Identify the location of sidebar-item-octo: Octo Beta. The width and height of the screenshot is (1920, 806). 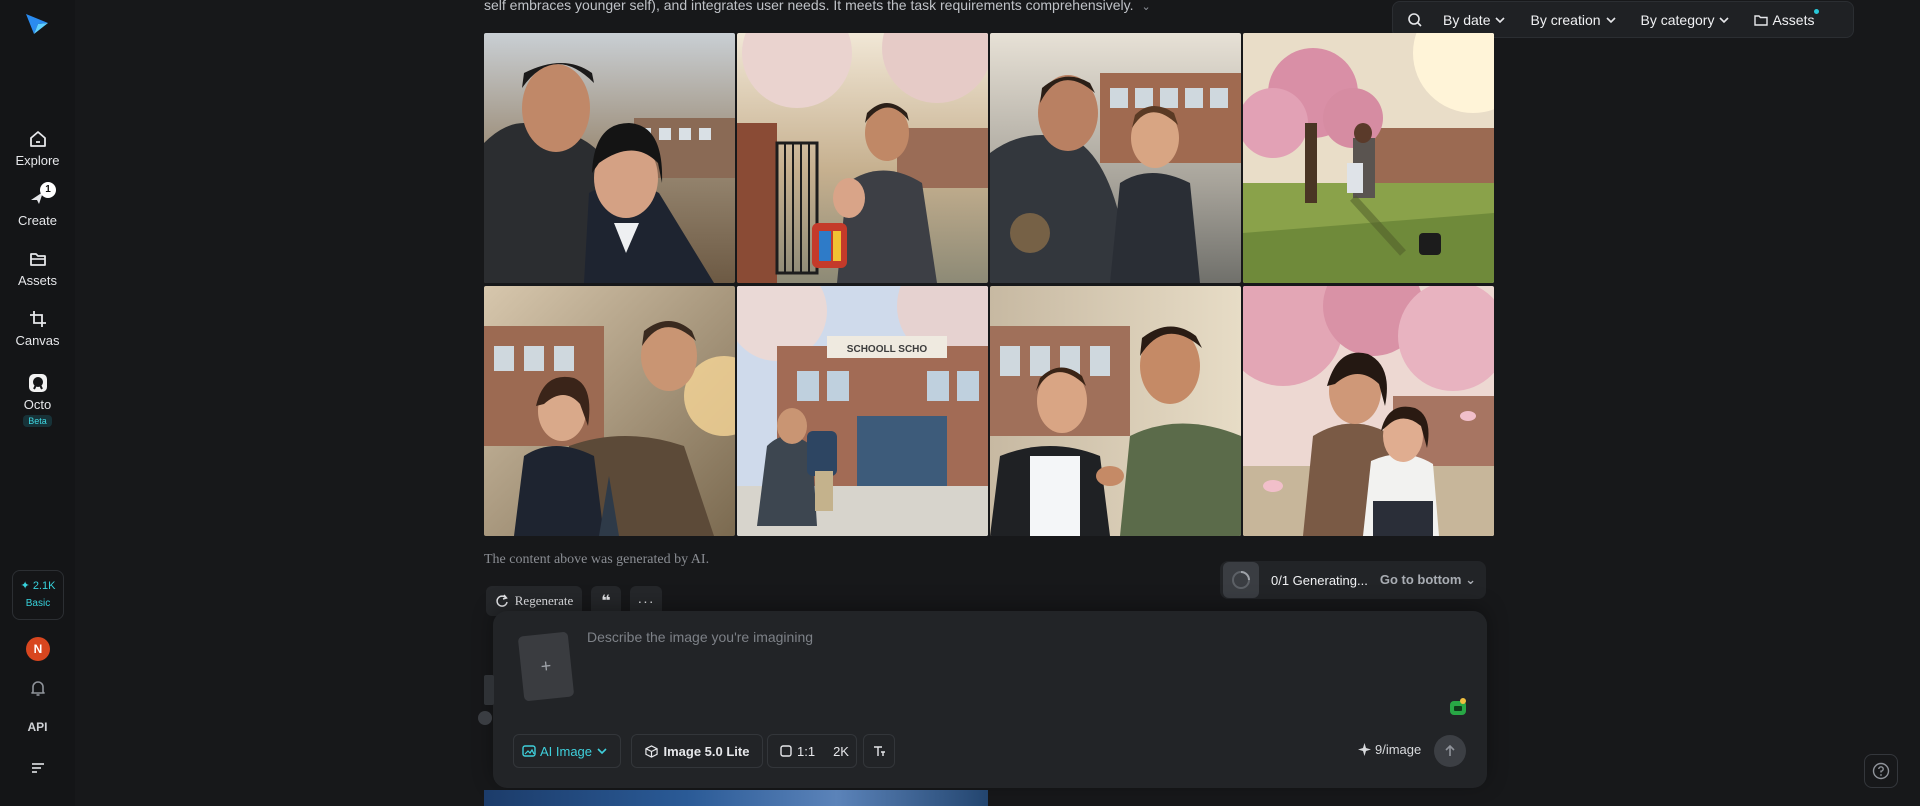
(37, 399).